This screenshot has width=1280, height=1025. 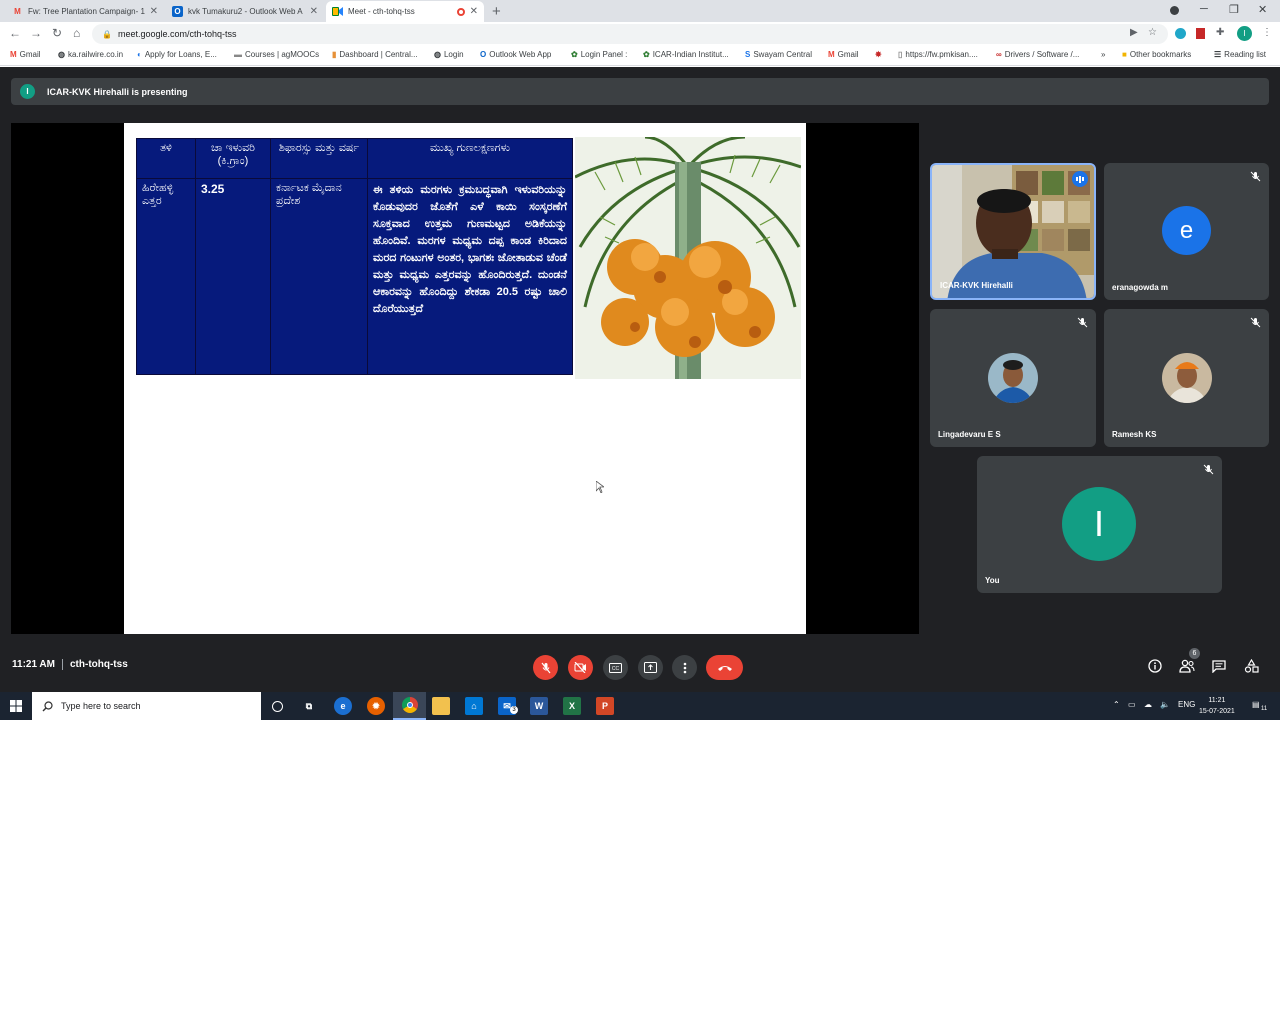 I want to click on network-icon: ▭, so click(x=1132, y=704).